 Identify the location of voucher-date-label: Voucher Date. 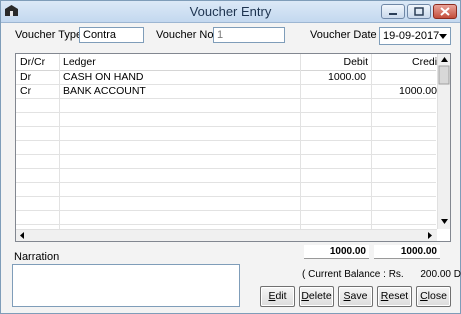
(343, 35).